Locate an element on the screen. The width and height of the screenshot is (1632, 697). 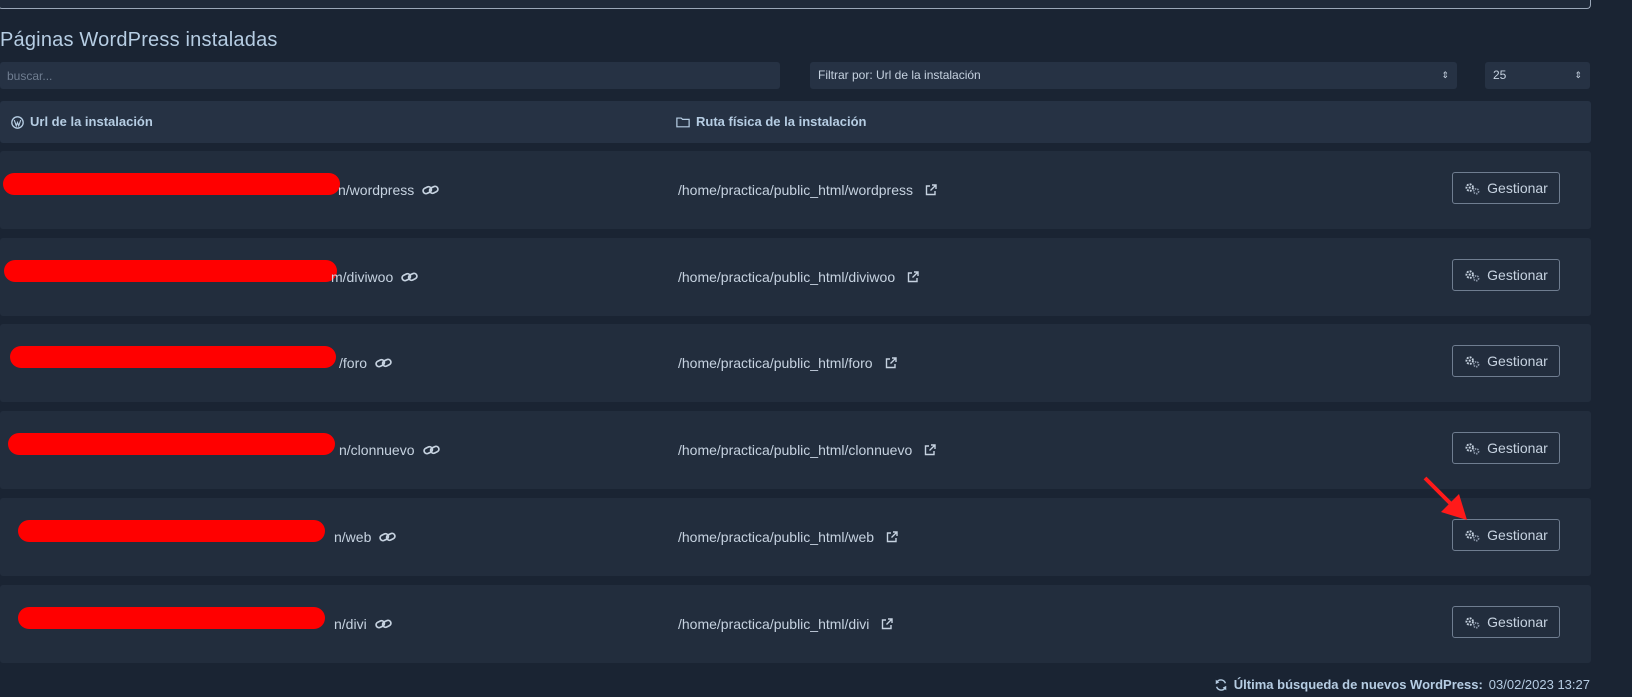
wordpress-icon is located at coordinates (17, 122).